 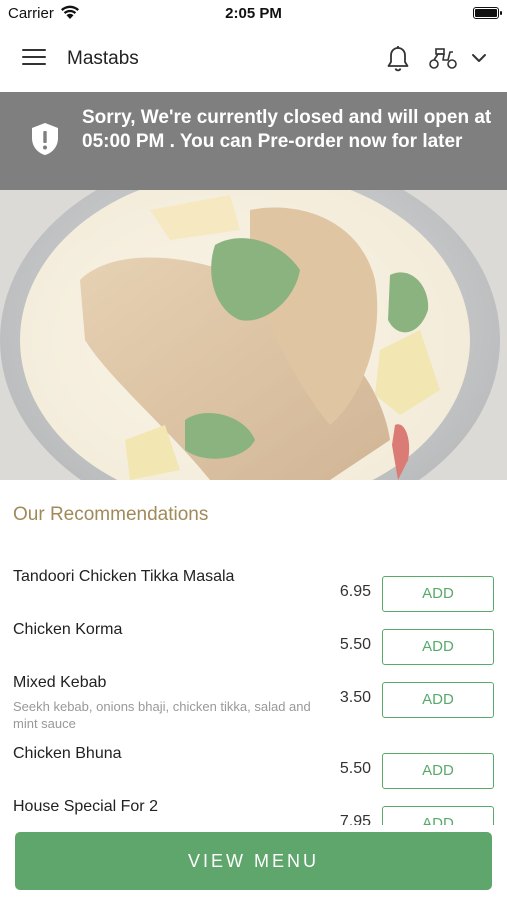 What do you see at coordinates (398, 59) in the screenshot?
I see `bell-icon` at bounding box center [398, 59].